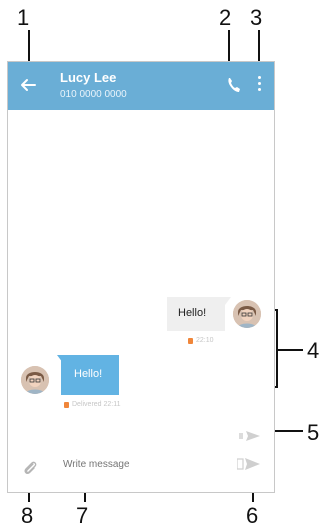  Describe the element at coordinates (260, 85) in the screenshot. I see `more-vert-icon` at that location.